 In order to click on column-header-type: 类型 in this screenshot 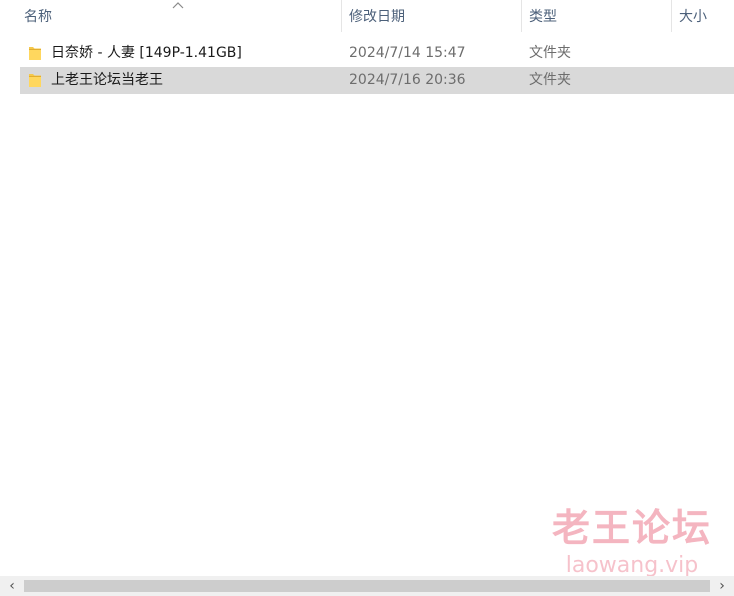, I will do `click(596, 18)`.